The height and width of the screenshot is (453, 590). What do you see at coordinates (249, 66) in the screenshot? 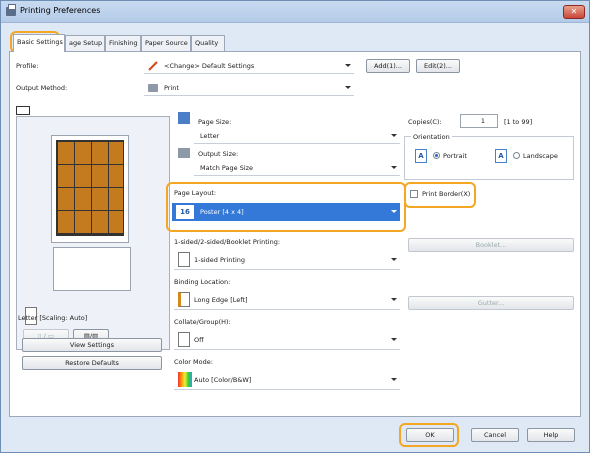
I see `profile-select: <Change> Default Settings` at bounding box center [249, 66].